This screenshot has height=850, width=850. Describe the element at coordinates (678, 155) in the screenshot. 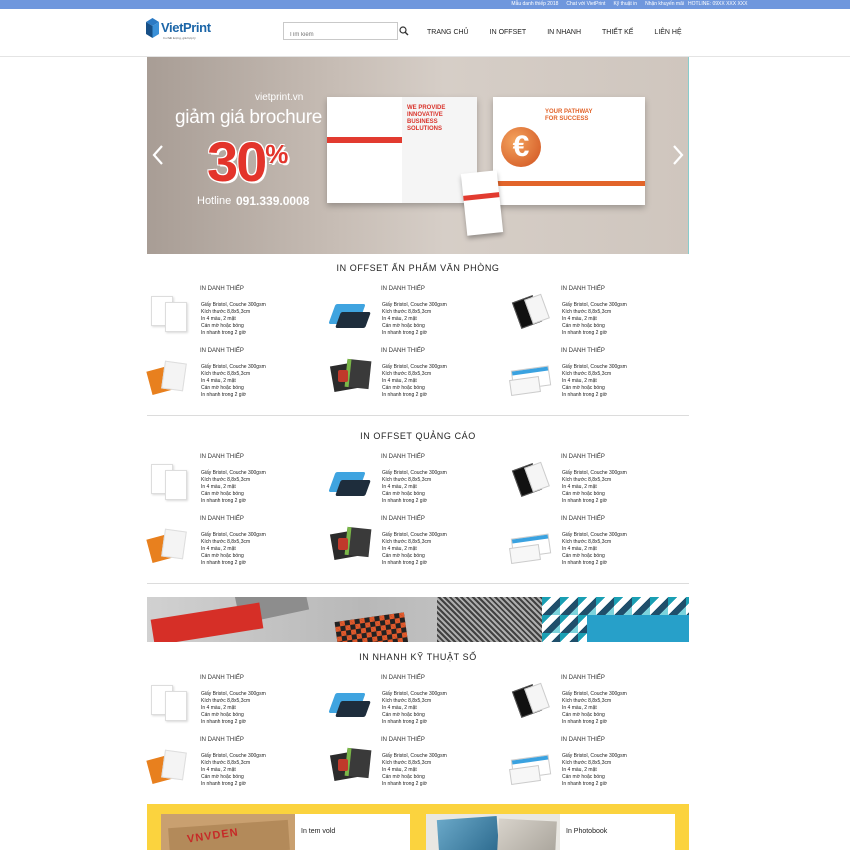

I see `chevron-right-icon` at that location.